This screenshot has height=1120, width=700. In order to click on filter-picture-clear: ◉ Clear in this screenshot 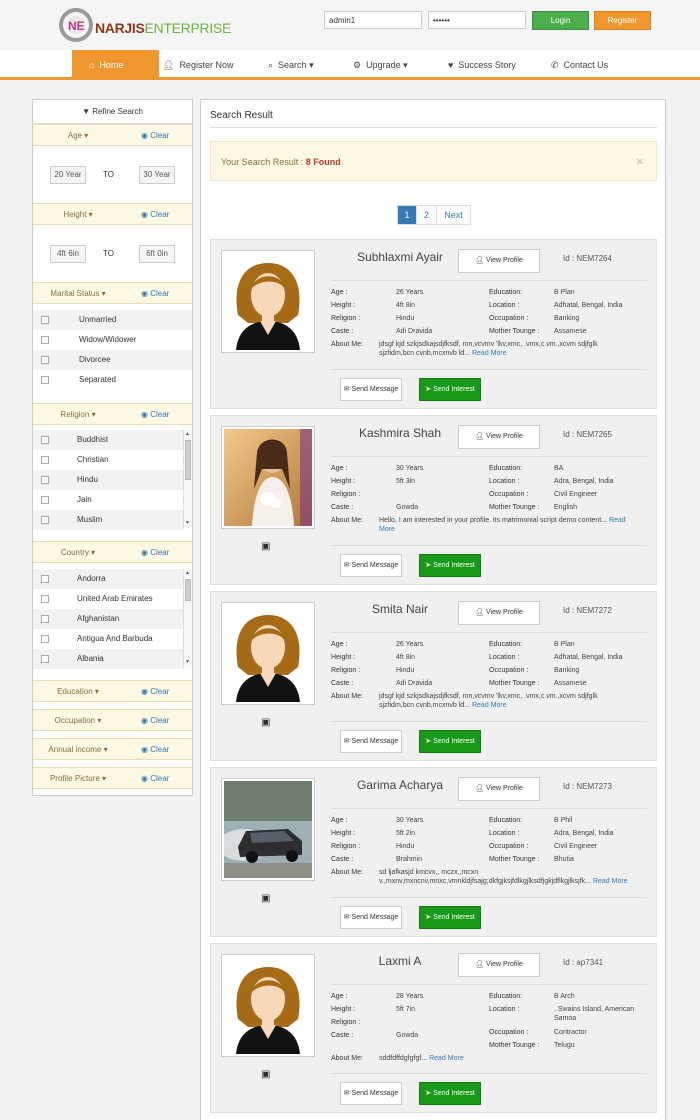, I will do `click(155, 778)`.